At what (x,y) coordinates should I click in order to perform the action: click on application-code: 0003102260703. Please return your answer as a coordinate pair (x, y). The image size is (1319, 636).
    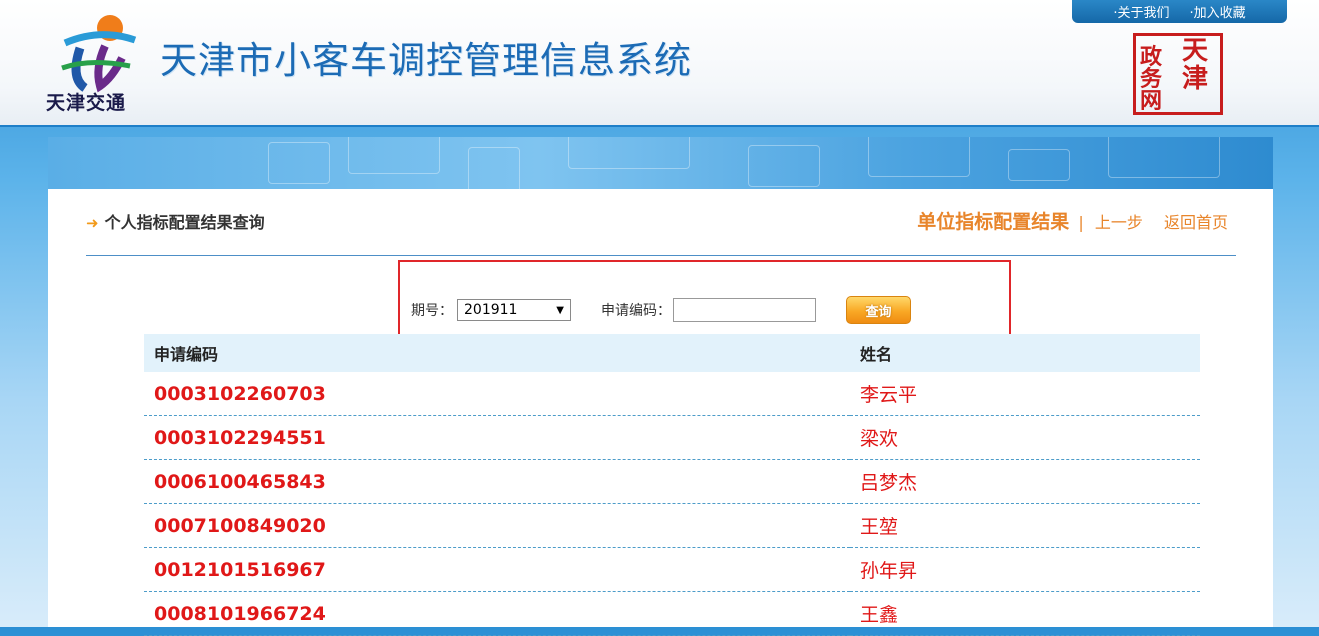
    Looking at the image, I should click on (497, 394).